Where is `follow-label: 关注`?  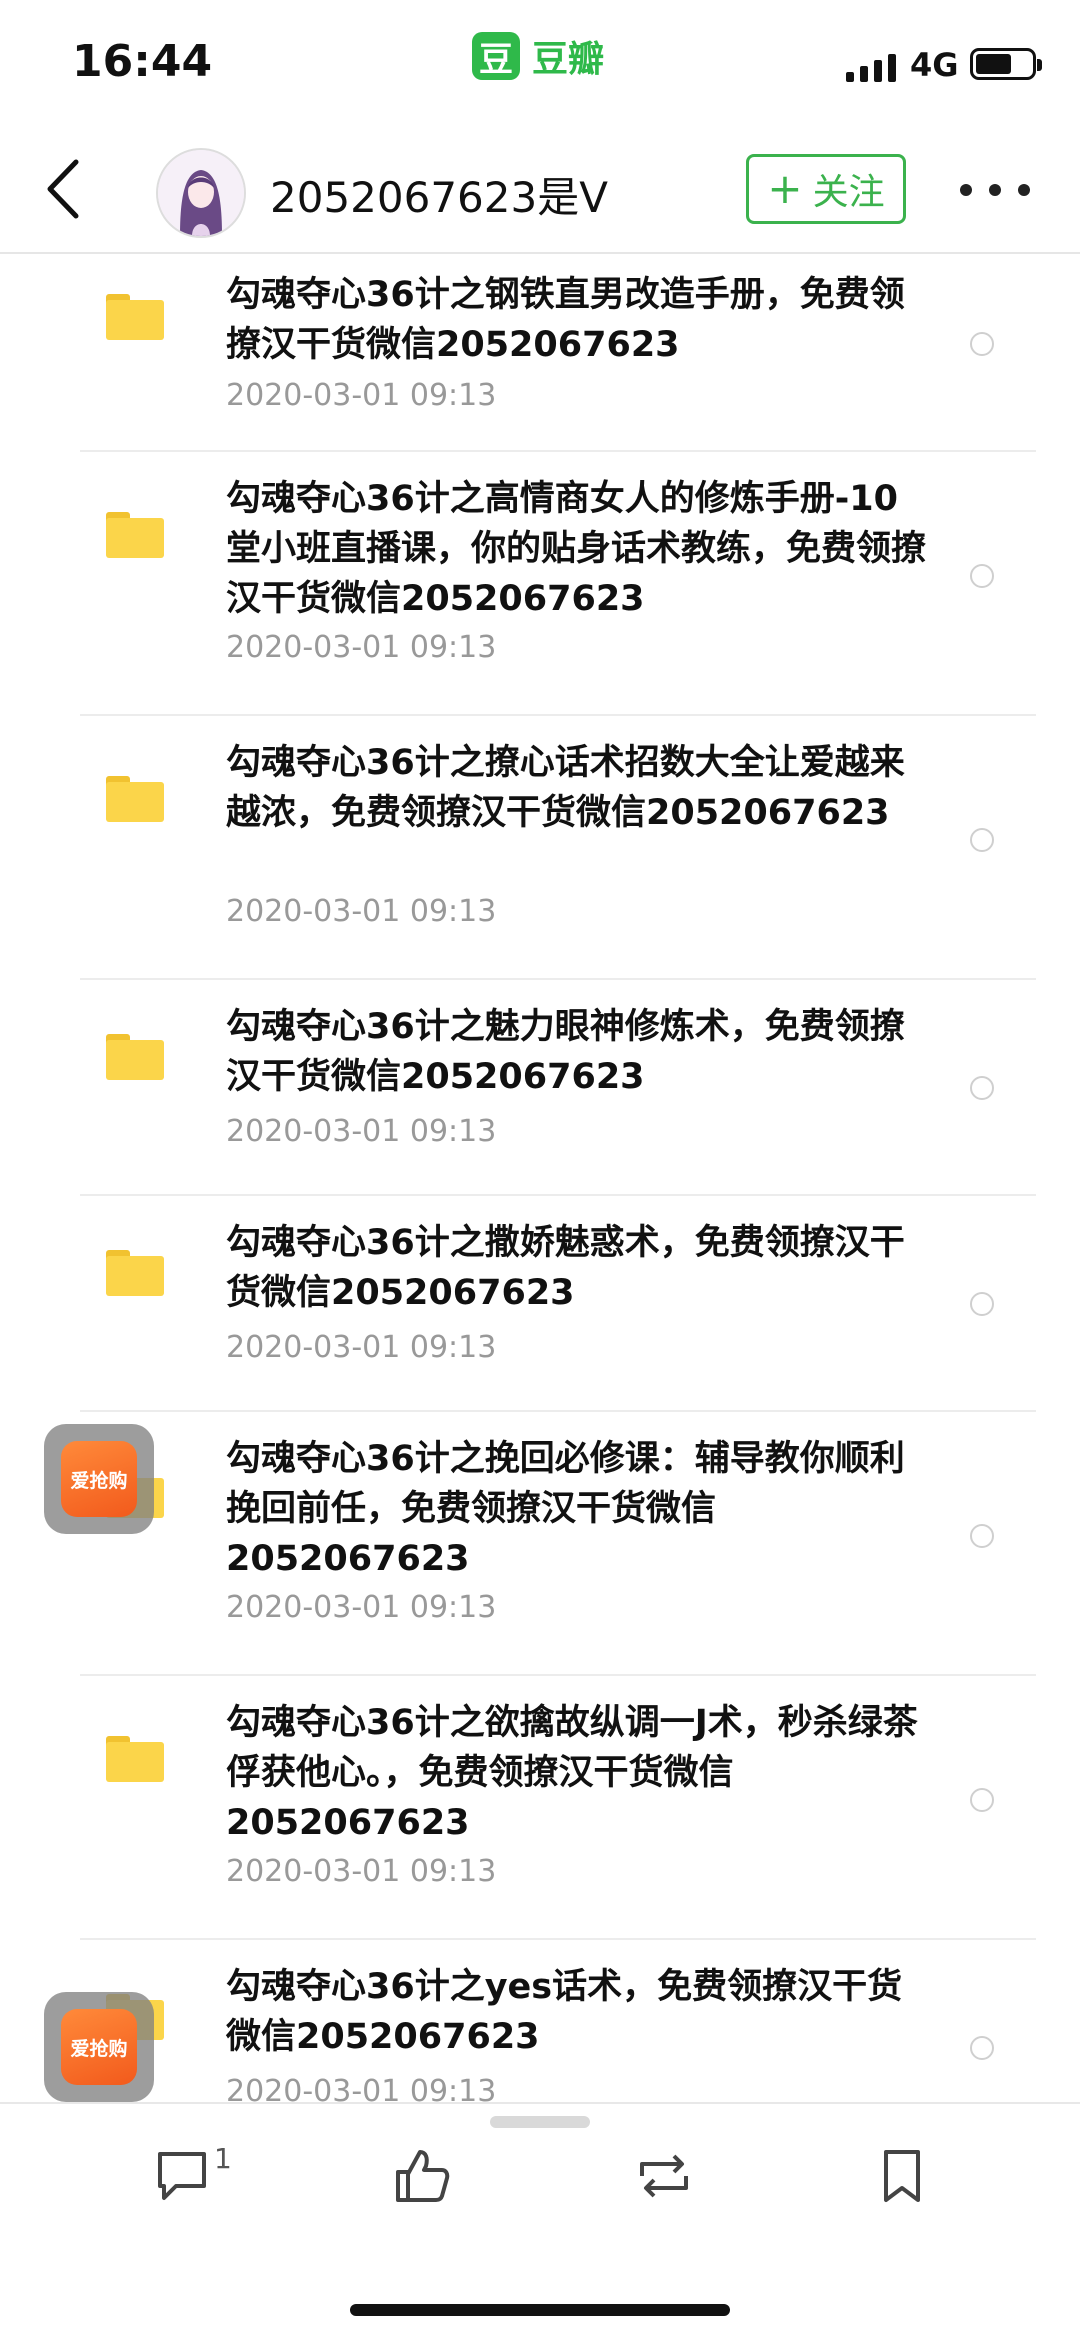
follow-label: 关注 is located at coordinates (848, 192).